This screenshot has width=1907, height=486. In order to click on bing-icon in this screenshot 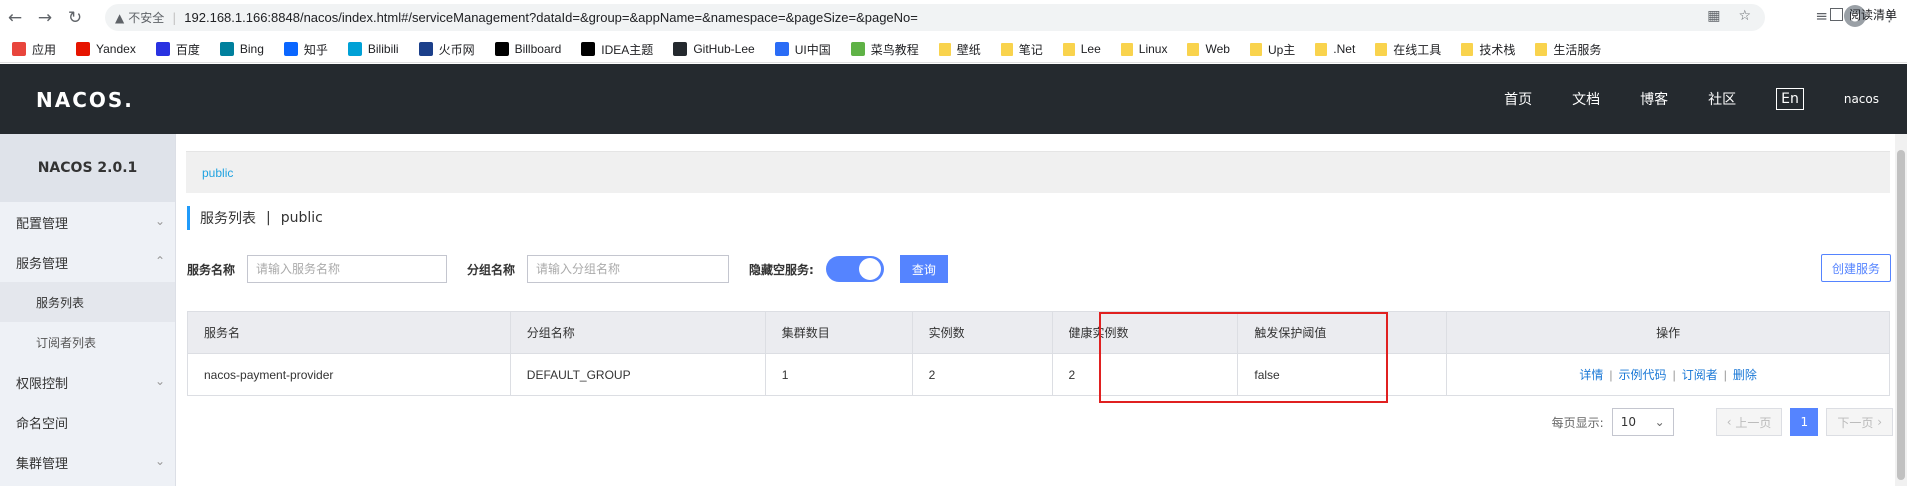, I will do `click(226, 49)`.